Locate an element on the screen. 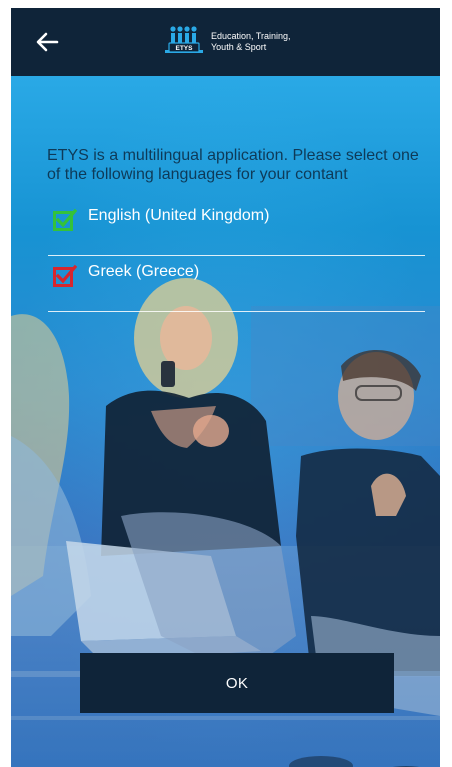 Image resolution: width=452 pixels, height=767 pixels. back-button is located at coordinates (47, 42).